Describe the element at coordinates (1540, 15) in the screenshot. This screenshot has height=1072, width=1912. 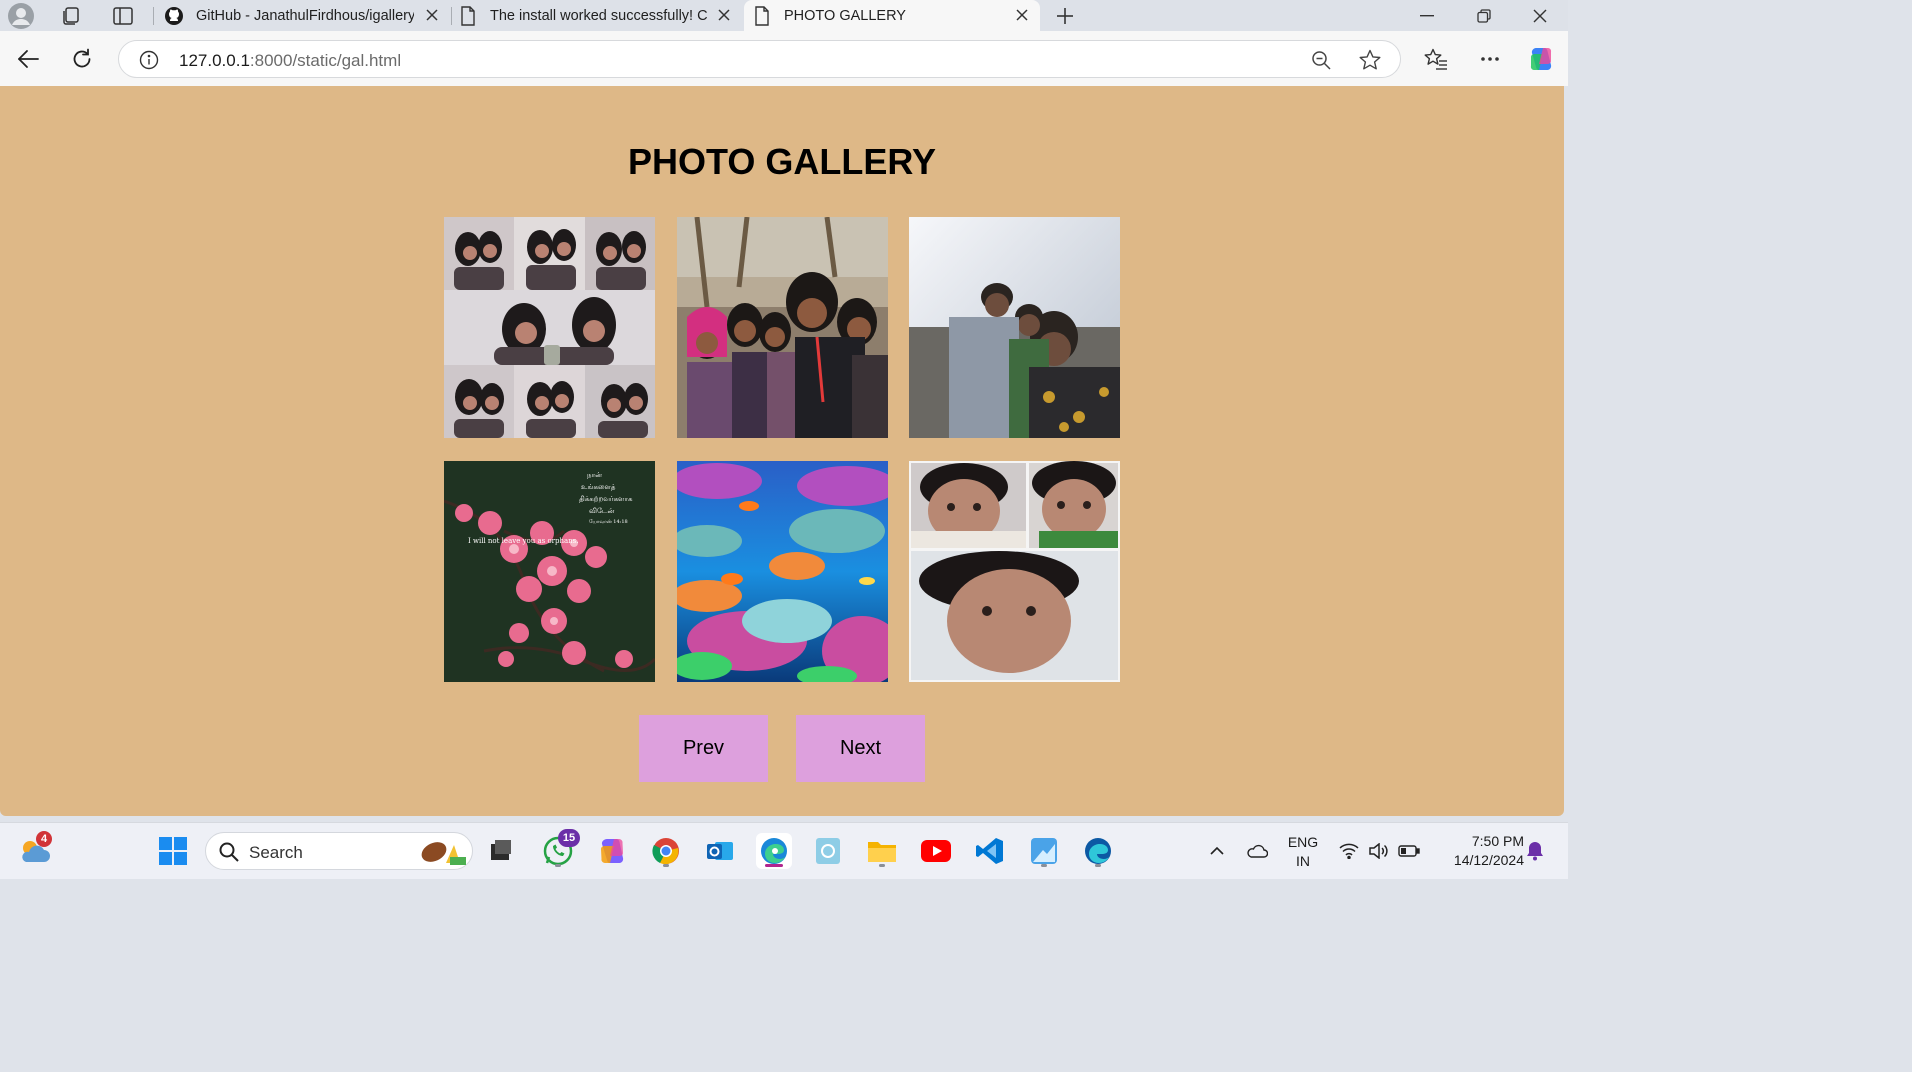
I see `window-close-icon` at that location.